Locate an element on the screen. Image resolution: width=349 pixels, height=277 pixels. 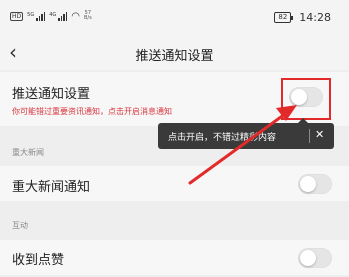
signal-icon-2: 4G is located at coordinates (58, 16).